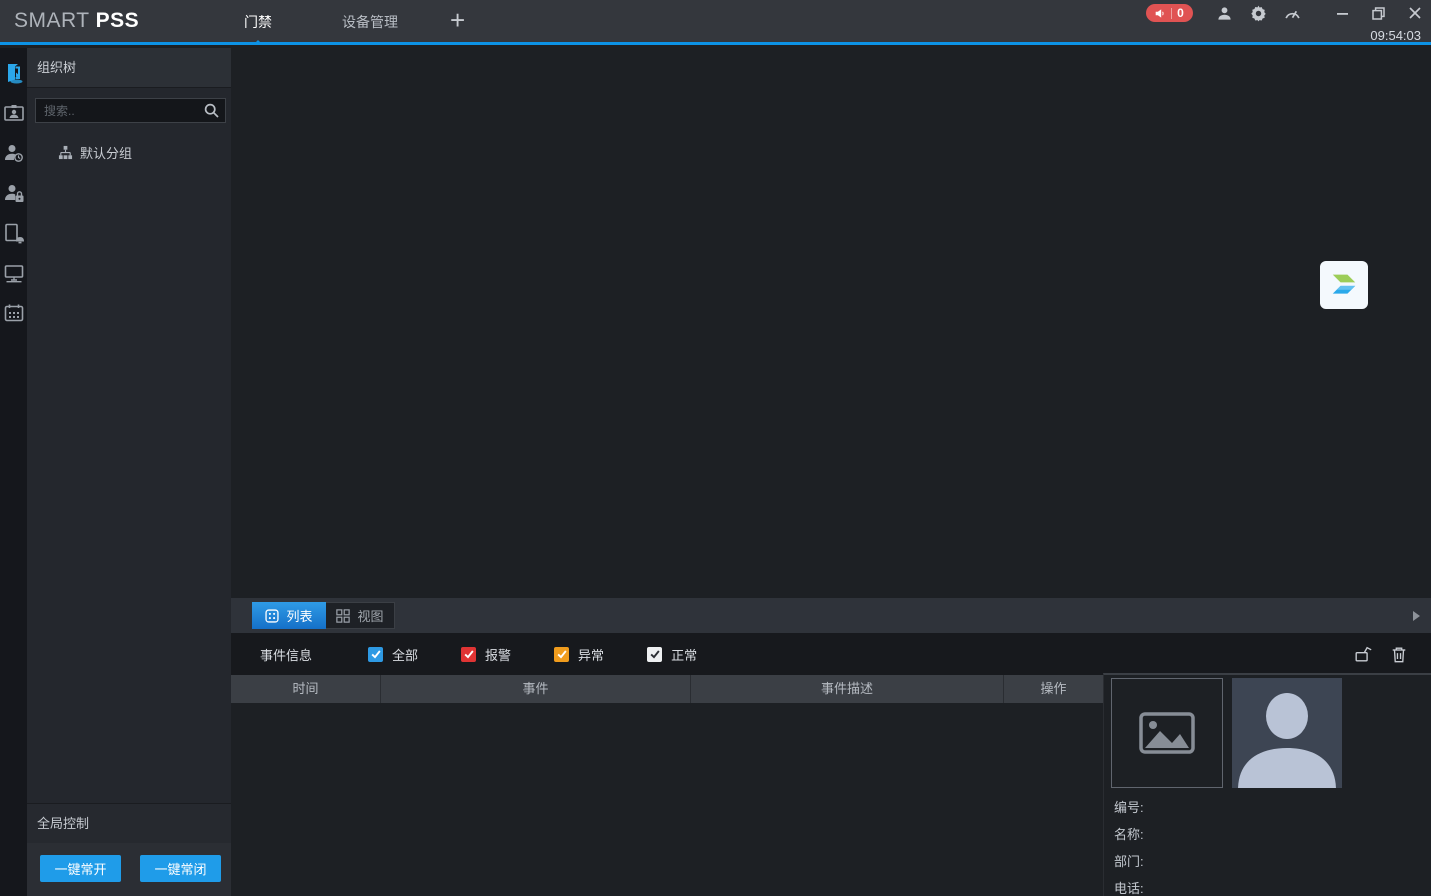 The image size is (1431, 896). Describe the element at coordinates (1344, 285) in the screenshot. I see `smartpss-brand-icon` at that location.